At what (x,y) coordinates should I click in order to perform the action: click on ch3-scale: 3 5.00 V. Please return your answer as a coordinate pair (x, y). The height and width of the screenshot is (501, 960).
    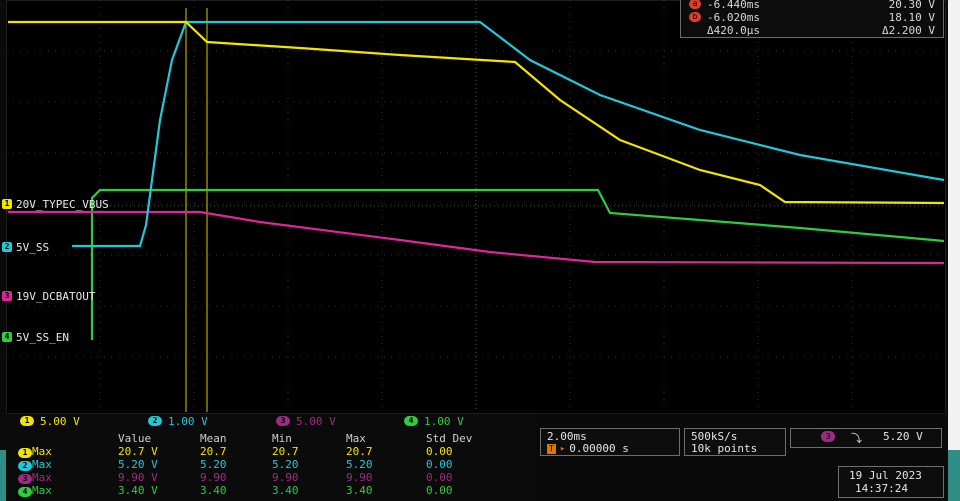
    Looking at the image, I should click on (340, 421).